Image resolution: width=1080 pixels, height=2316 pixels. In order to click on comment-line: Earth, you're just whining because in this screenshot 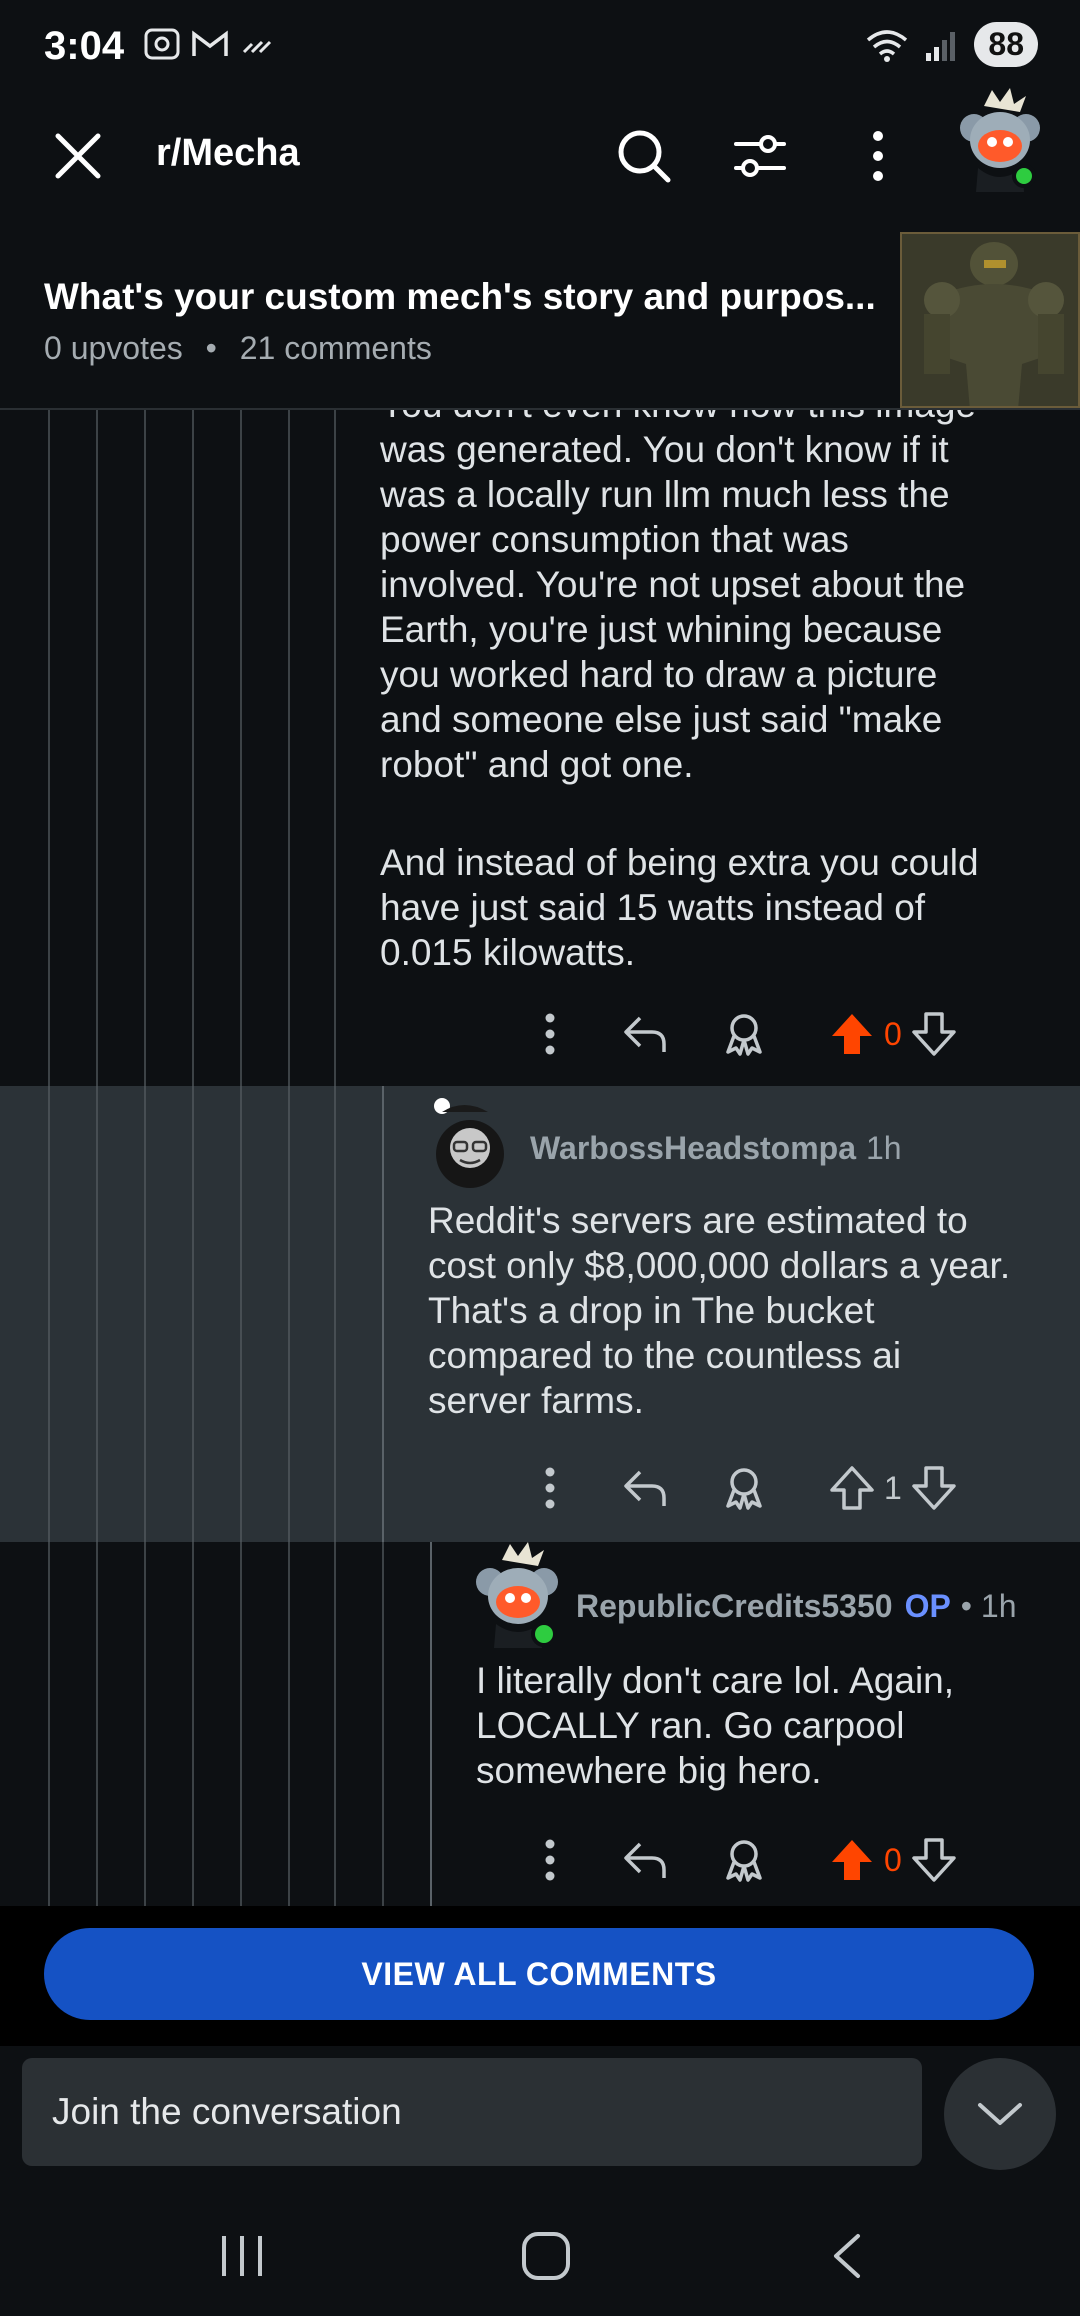, I will do `click(661, 629)`.